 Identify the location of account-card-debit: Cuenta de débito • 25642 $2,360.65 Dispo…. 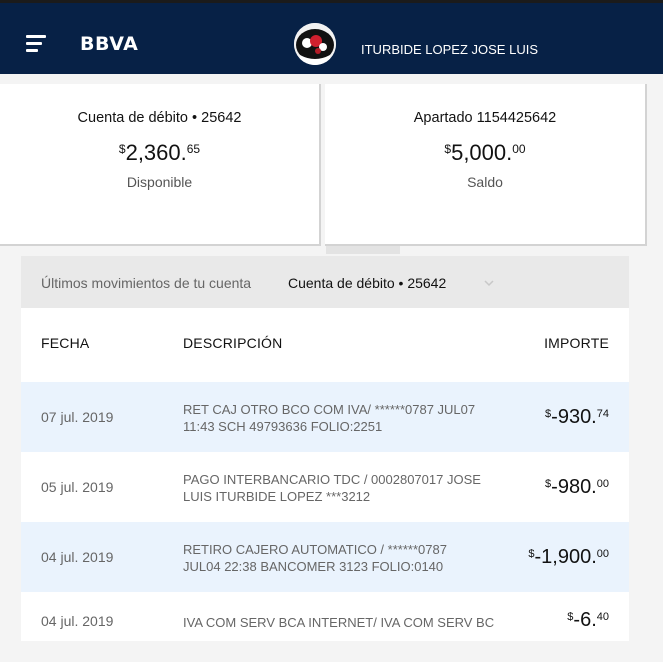
(160, 165).